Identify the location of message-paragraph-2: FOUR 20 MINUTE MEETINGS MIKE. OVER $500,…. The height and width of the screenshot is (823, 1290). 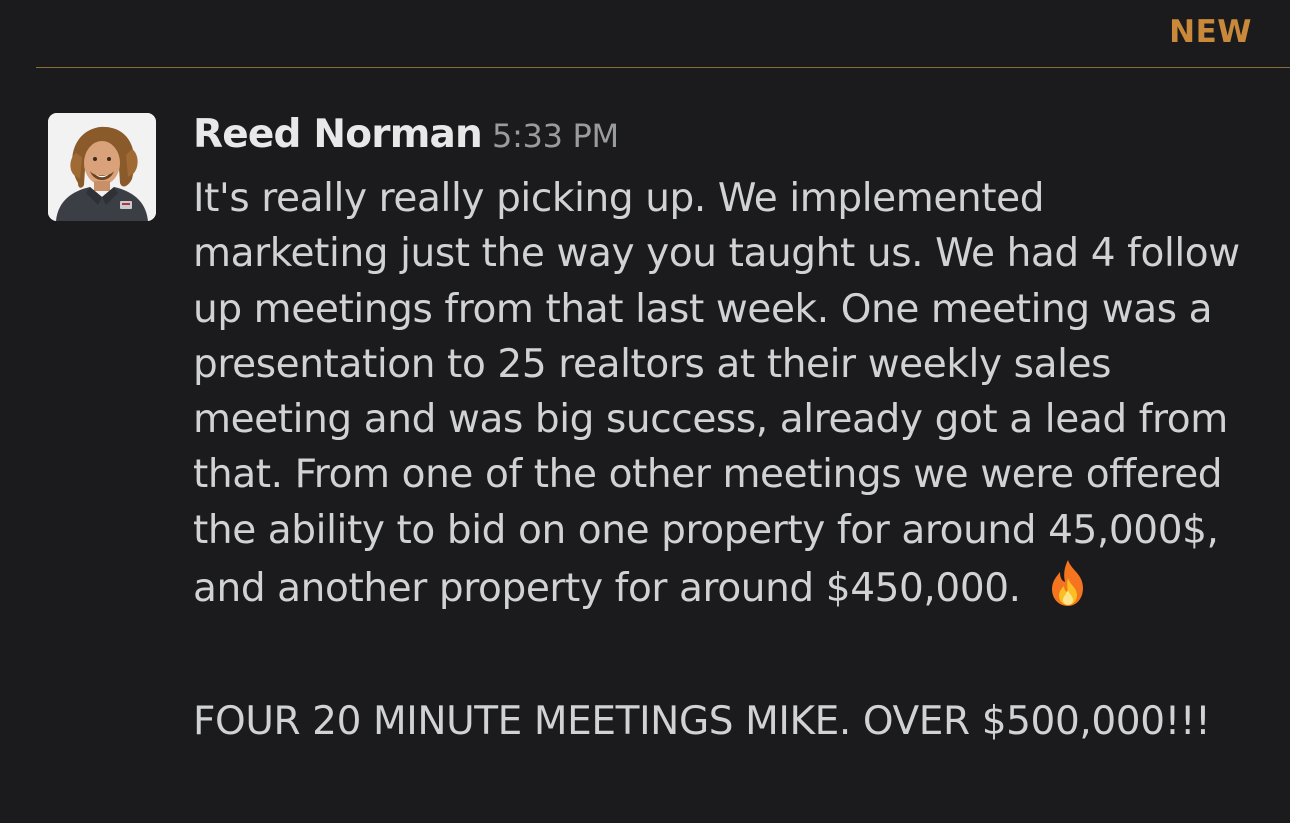
(702, 721).